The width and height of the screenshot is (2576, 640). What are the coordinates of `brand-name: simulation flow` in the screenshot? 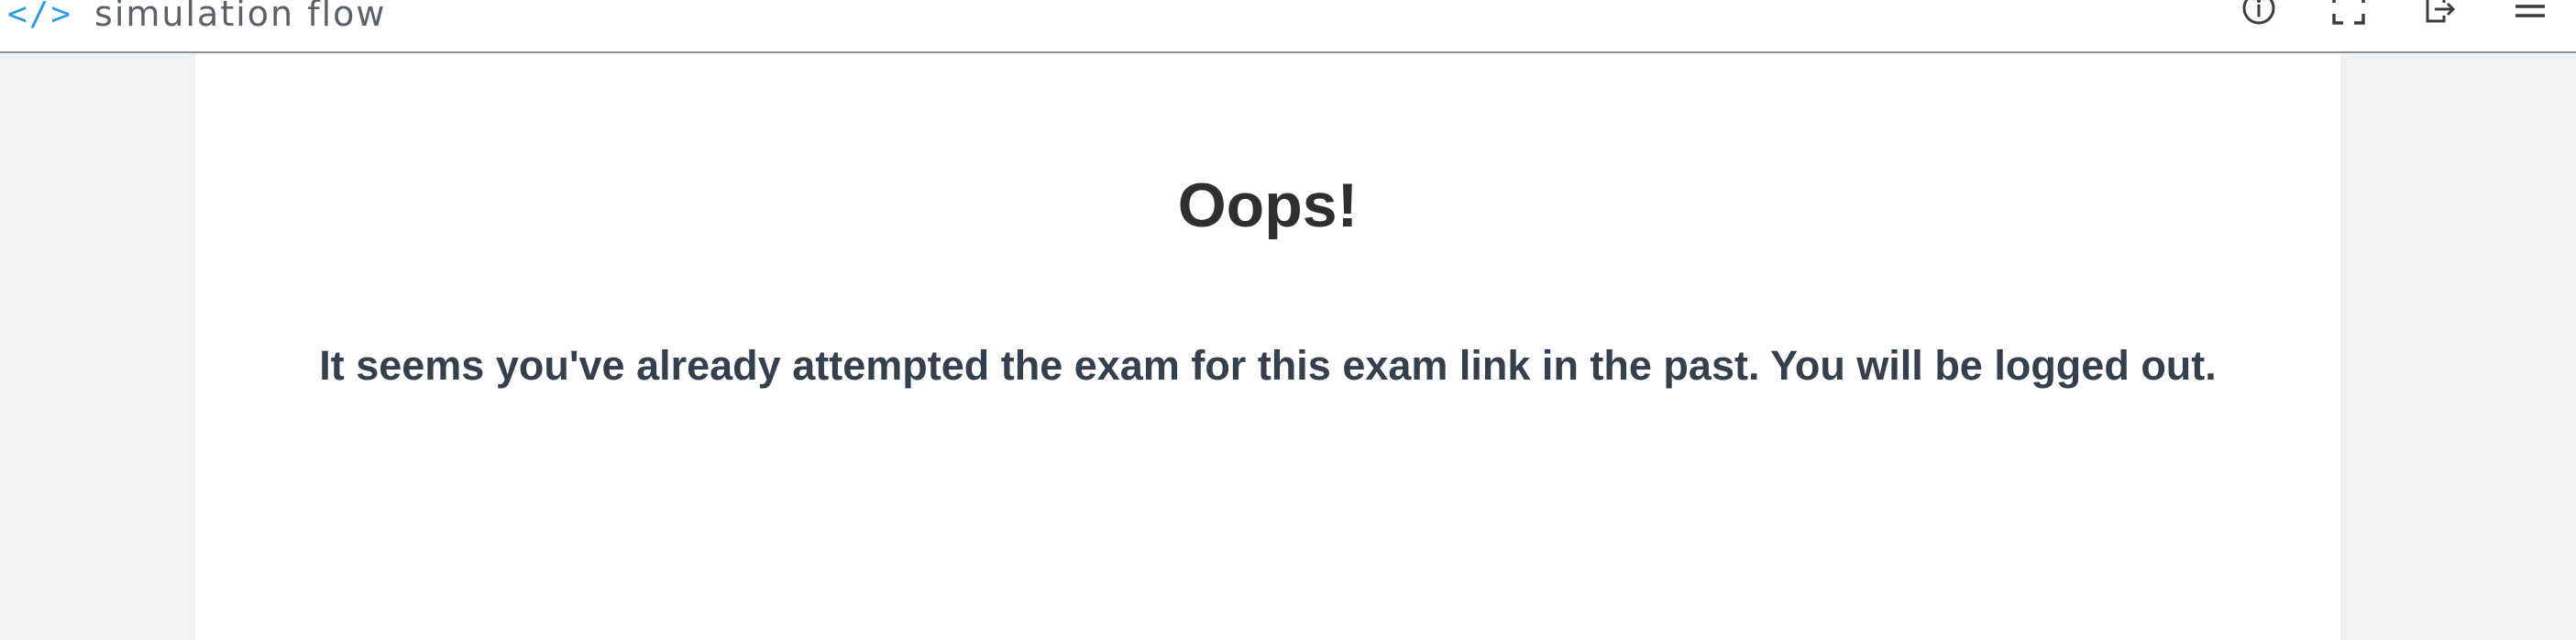 It's located at (240, 17).